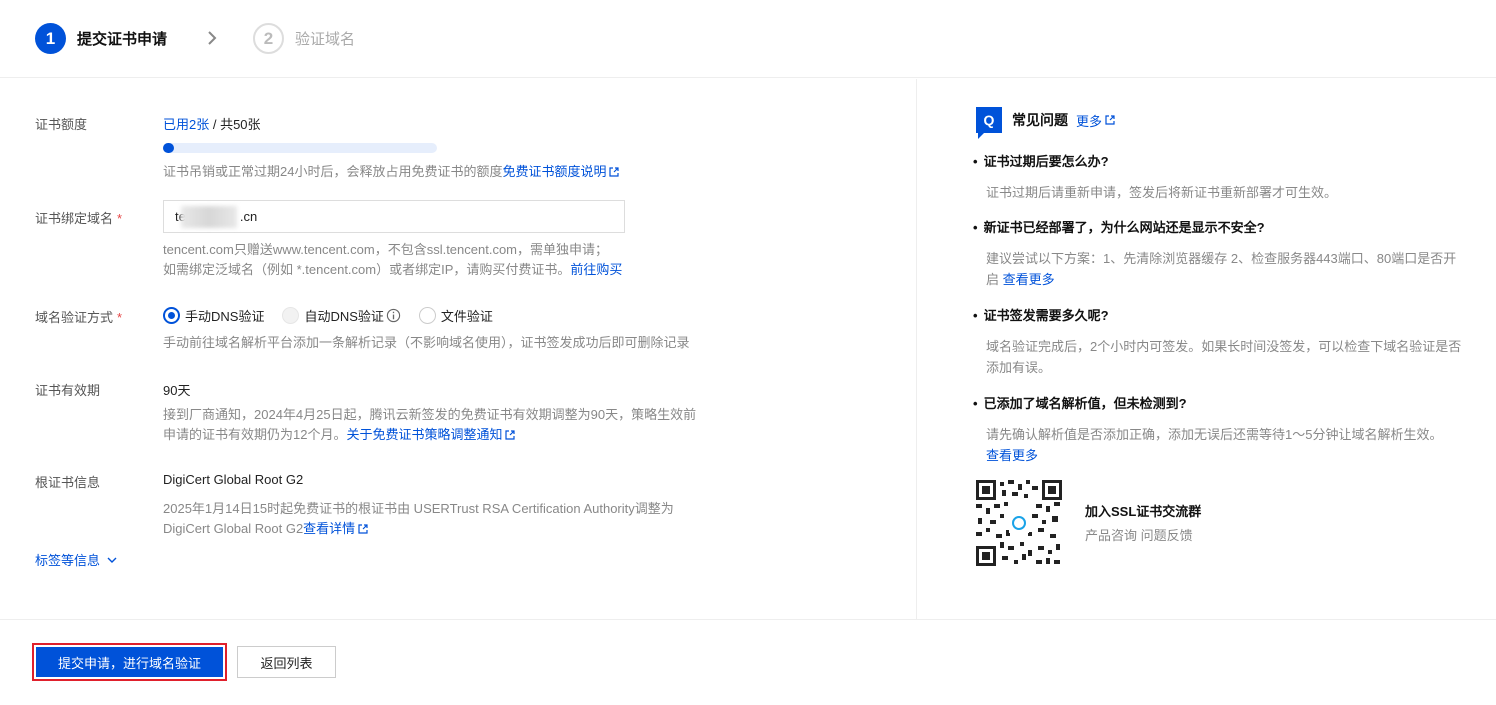 Image resolution: width=1496 pixels, height=705 pixels. Describe the element at coordinates (225, 316) in the screenshot. I see `radio-manual-dns-label: 手动DNS验证` at that location.